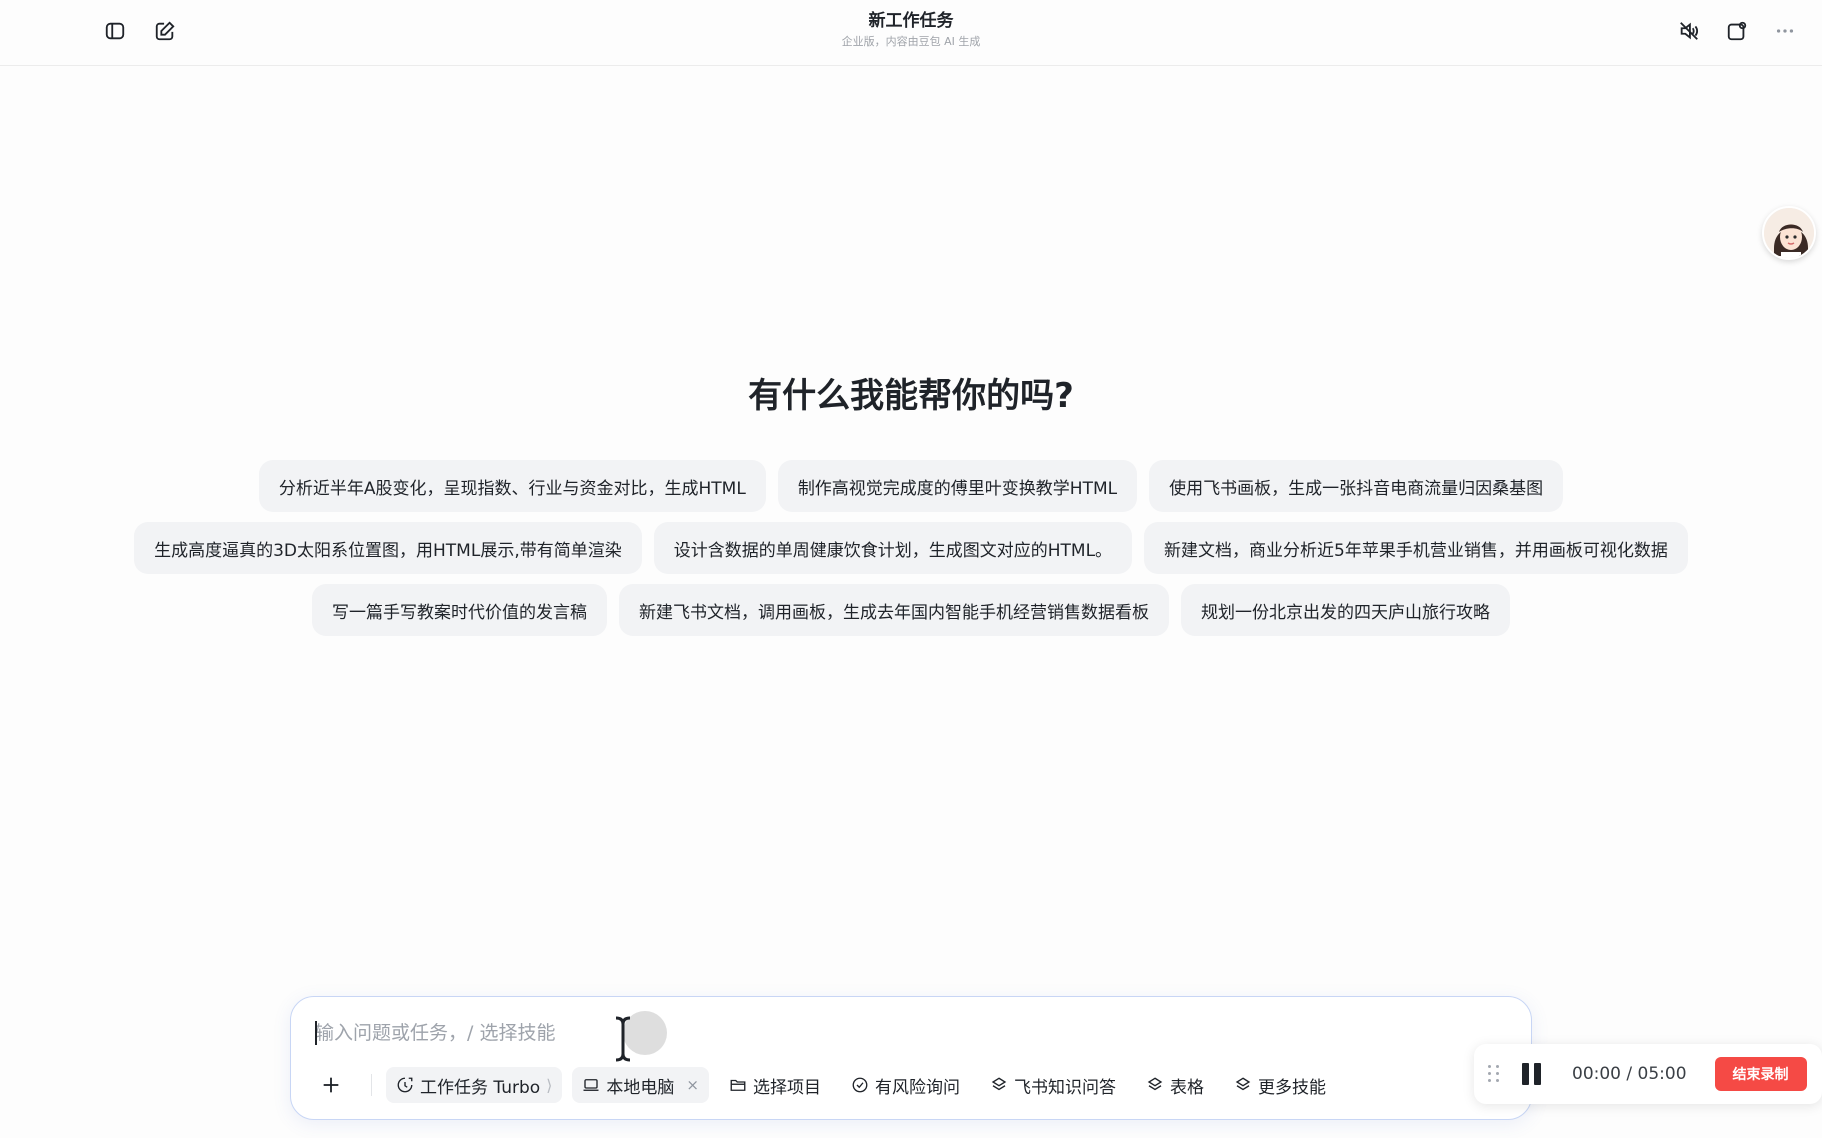  I want to click on header-right-actions, so click(1737, 31).